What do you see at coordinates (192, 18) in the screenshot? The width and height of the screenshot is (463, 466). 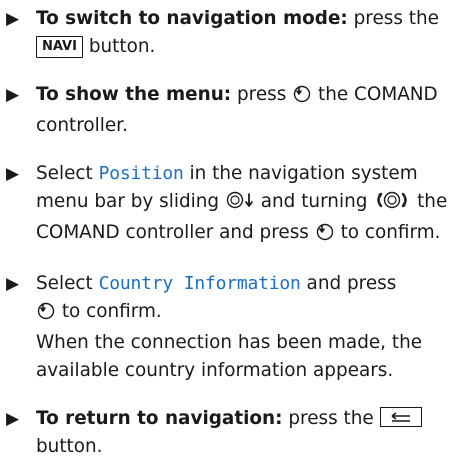 I see `step-heading: To switch to navigation mode:` at bounding box center [192, 18].